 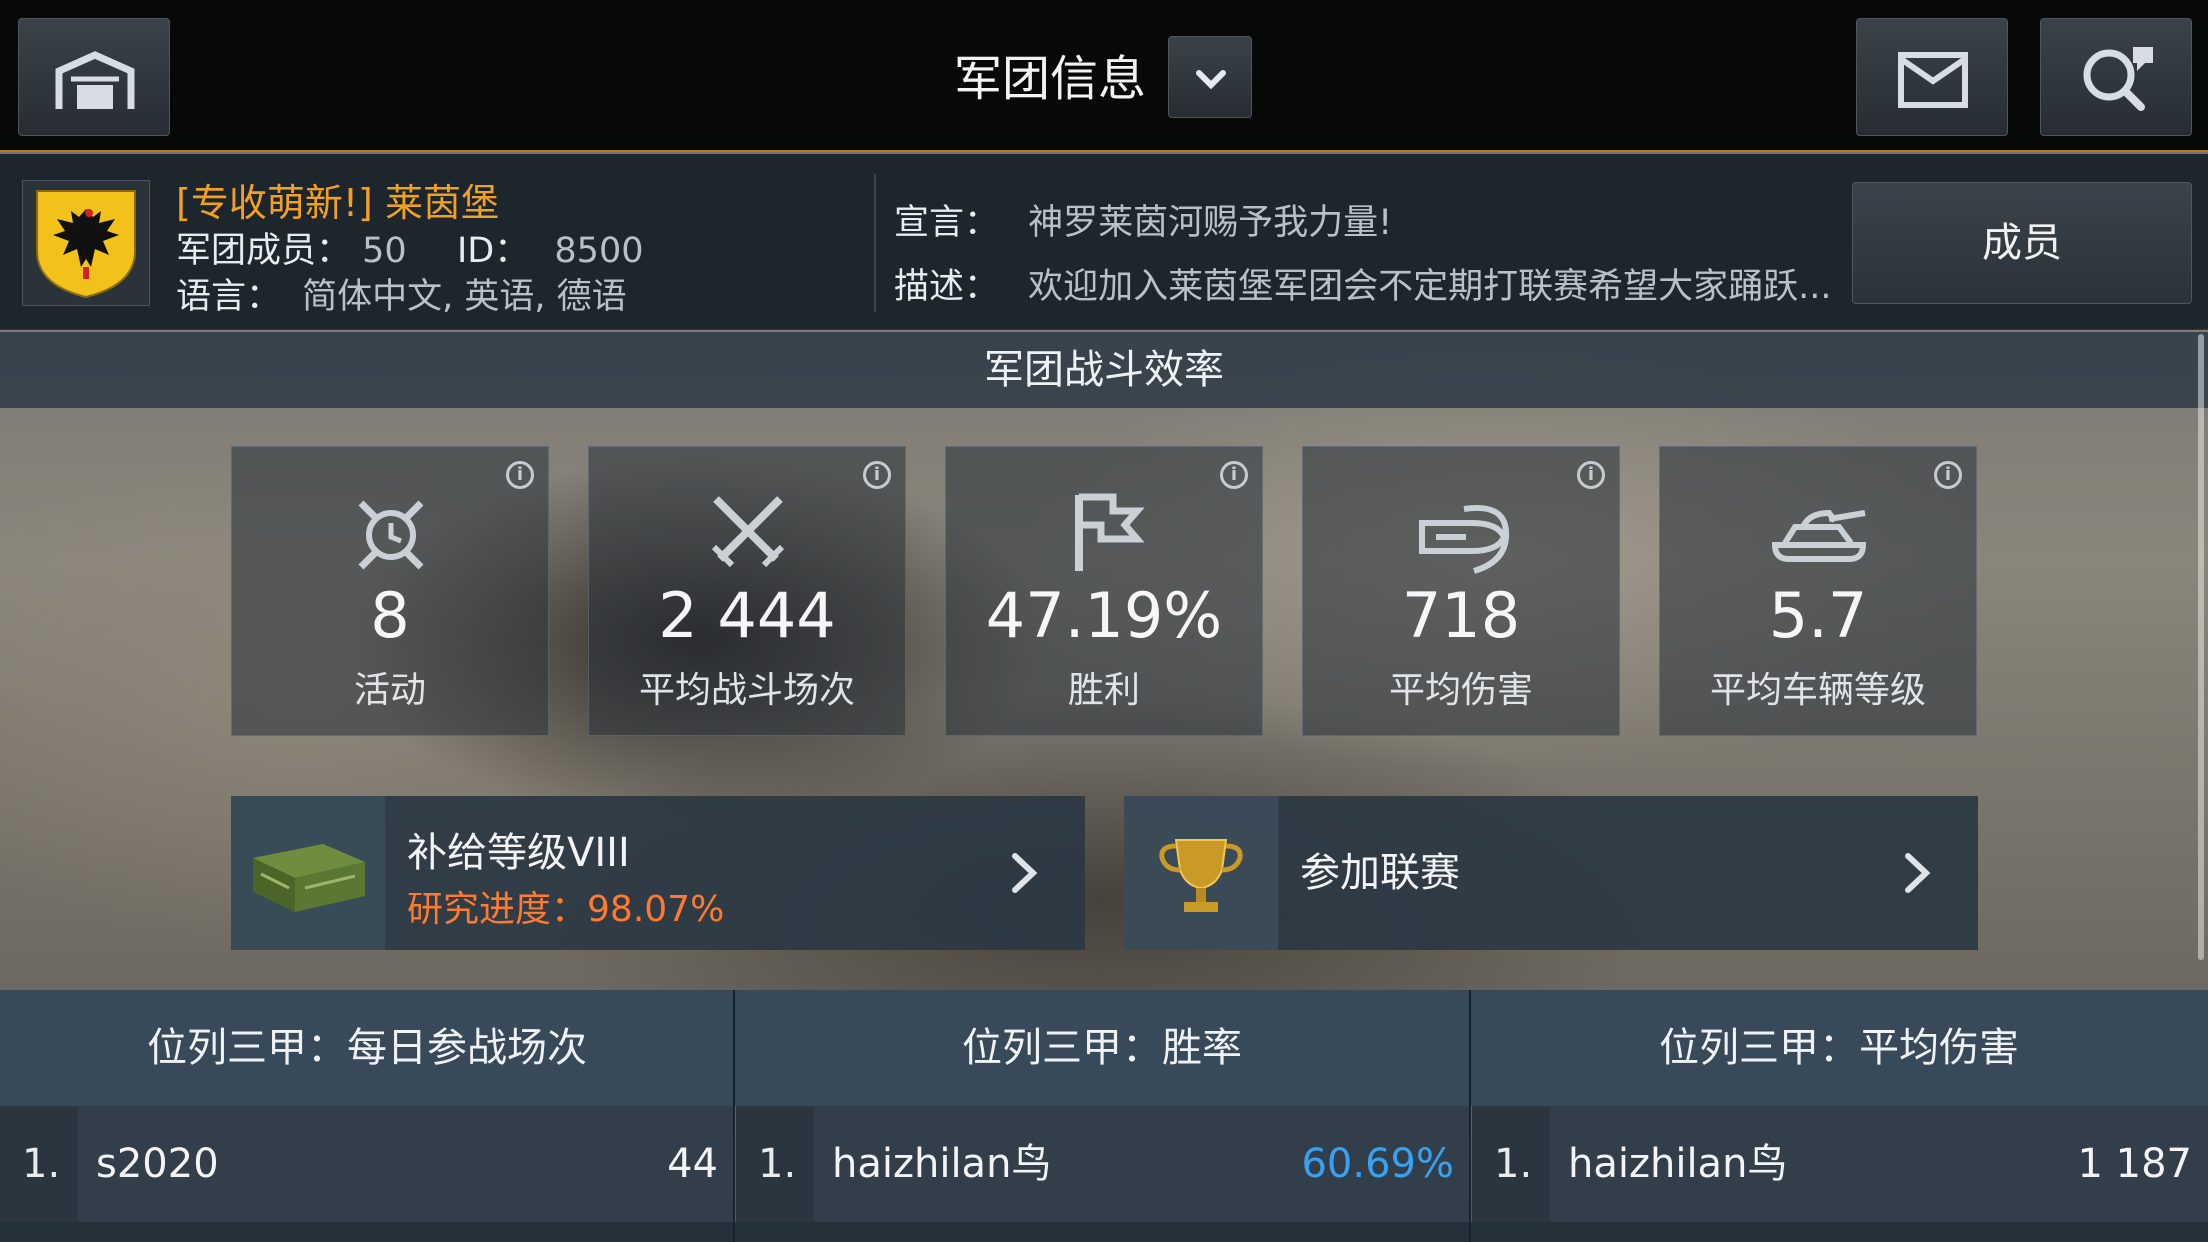 What do you see at coordinates (656, 909) in the screenshot?
I see `research-progress-value: 98.07%` at bounding box center [656, 909].